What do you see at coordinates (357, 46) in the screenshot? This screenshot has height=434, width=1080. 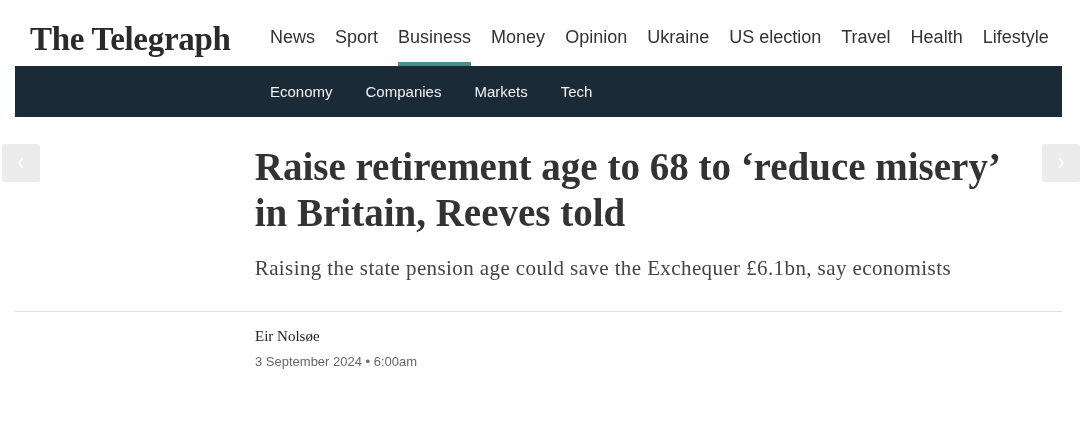 I see `nav-link: Sport` at bounding box center [357, 46].